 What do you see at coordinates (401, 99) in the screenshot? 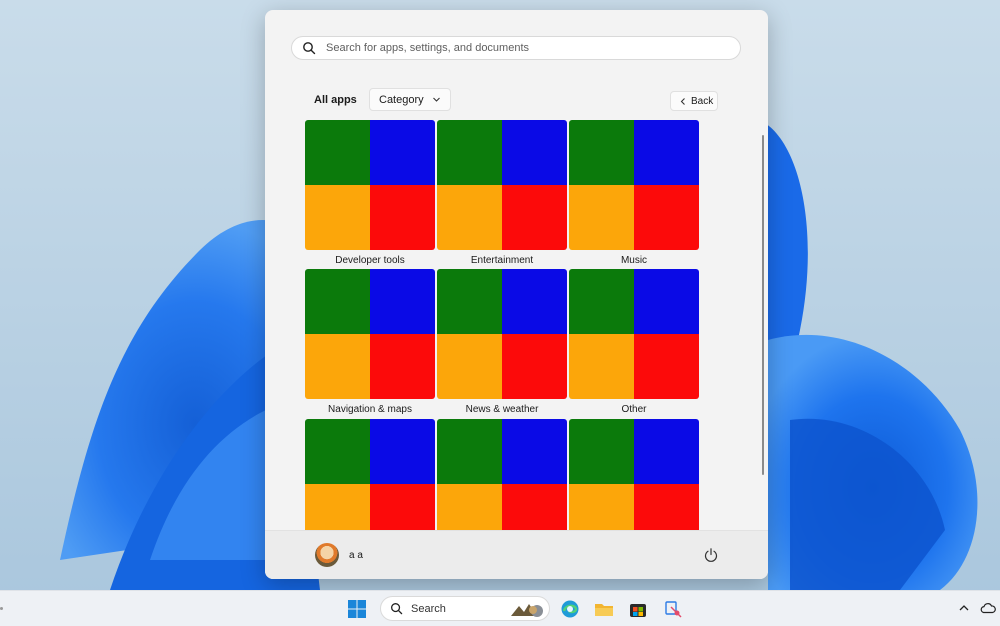
I see `category-dropdown-label: Category` at bounding box center [401, 99].